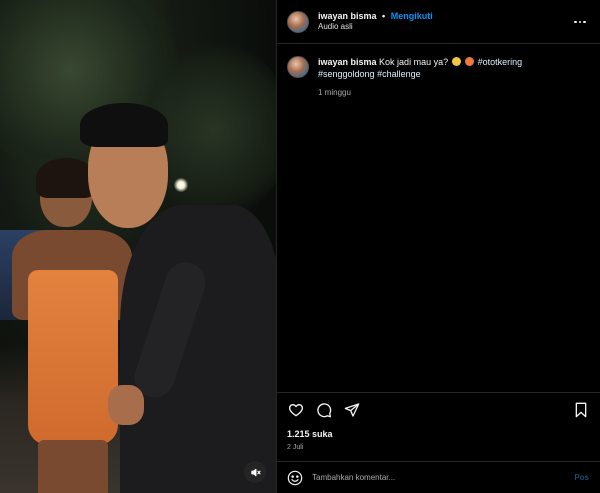 This screenshot has height=493, width=600. What do you see at coordinates (438, 410) in the screenshot?
I see `action-bar` at bounding box center [438, 410].